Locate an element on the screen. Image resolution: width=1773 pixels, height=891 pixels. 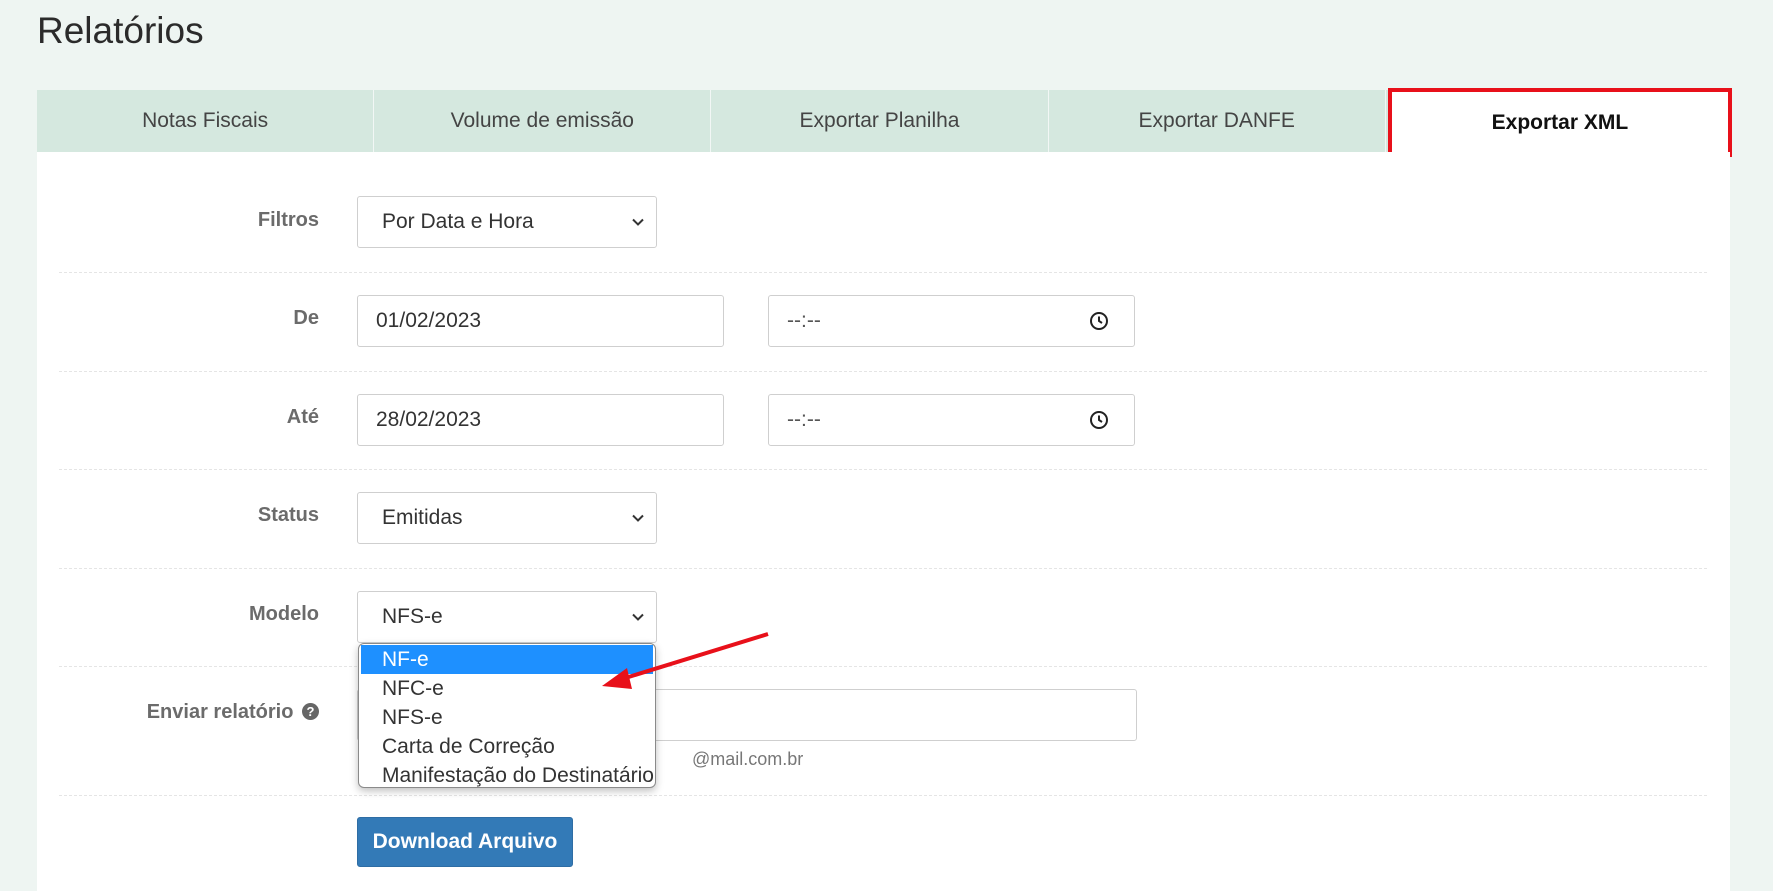
row-enviar-relatorio: Enviar relatório ? @mail.com.br is located at coordinates (883, 731).